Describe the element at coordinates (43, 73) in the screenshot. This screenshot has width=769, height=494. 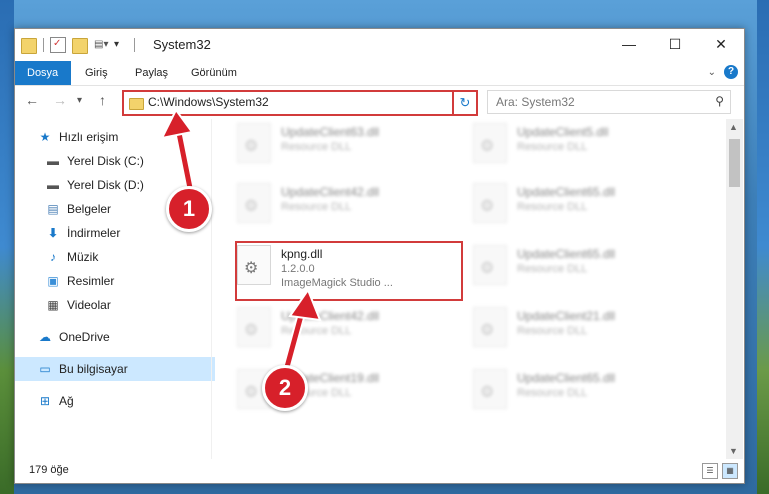
I see `tab-file: Dosya` at that location.